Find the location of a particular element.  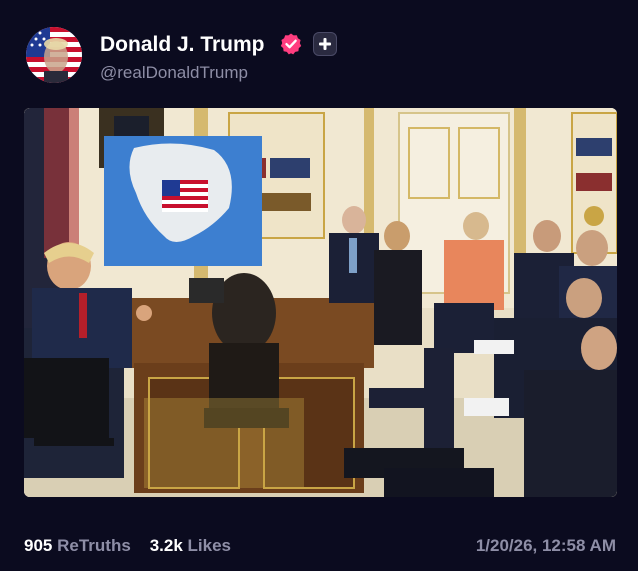

post-stats: 905 ReTruths 3.2k Likes is located at coordinates (127, 546).